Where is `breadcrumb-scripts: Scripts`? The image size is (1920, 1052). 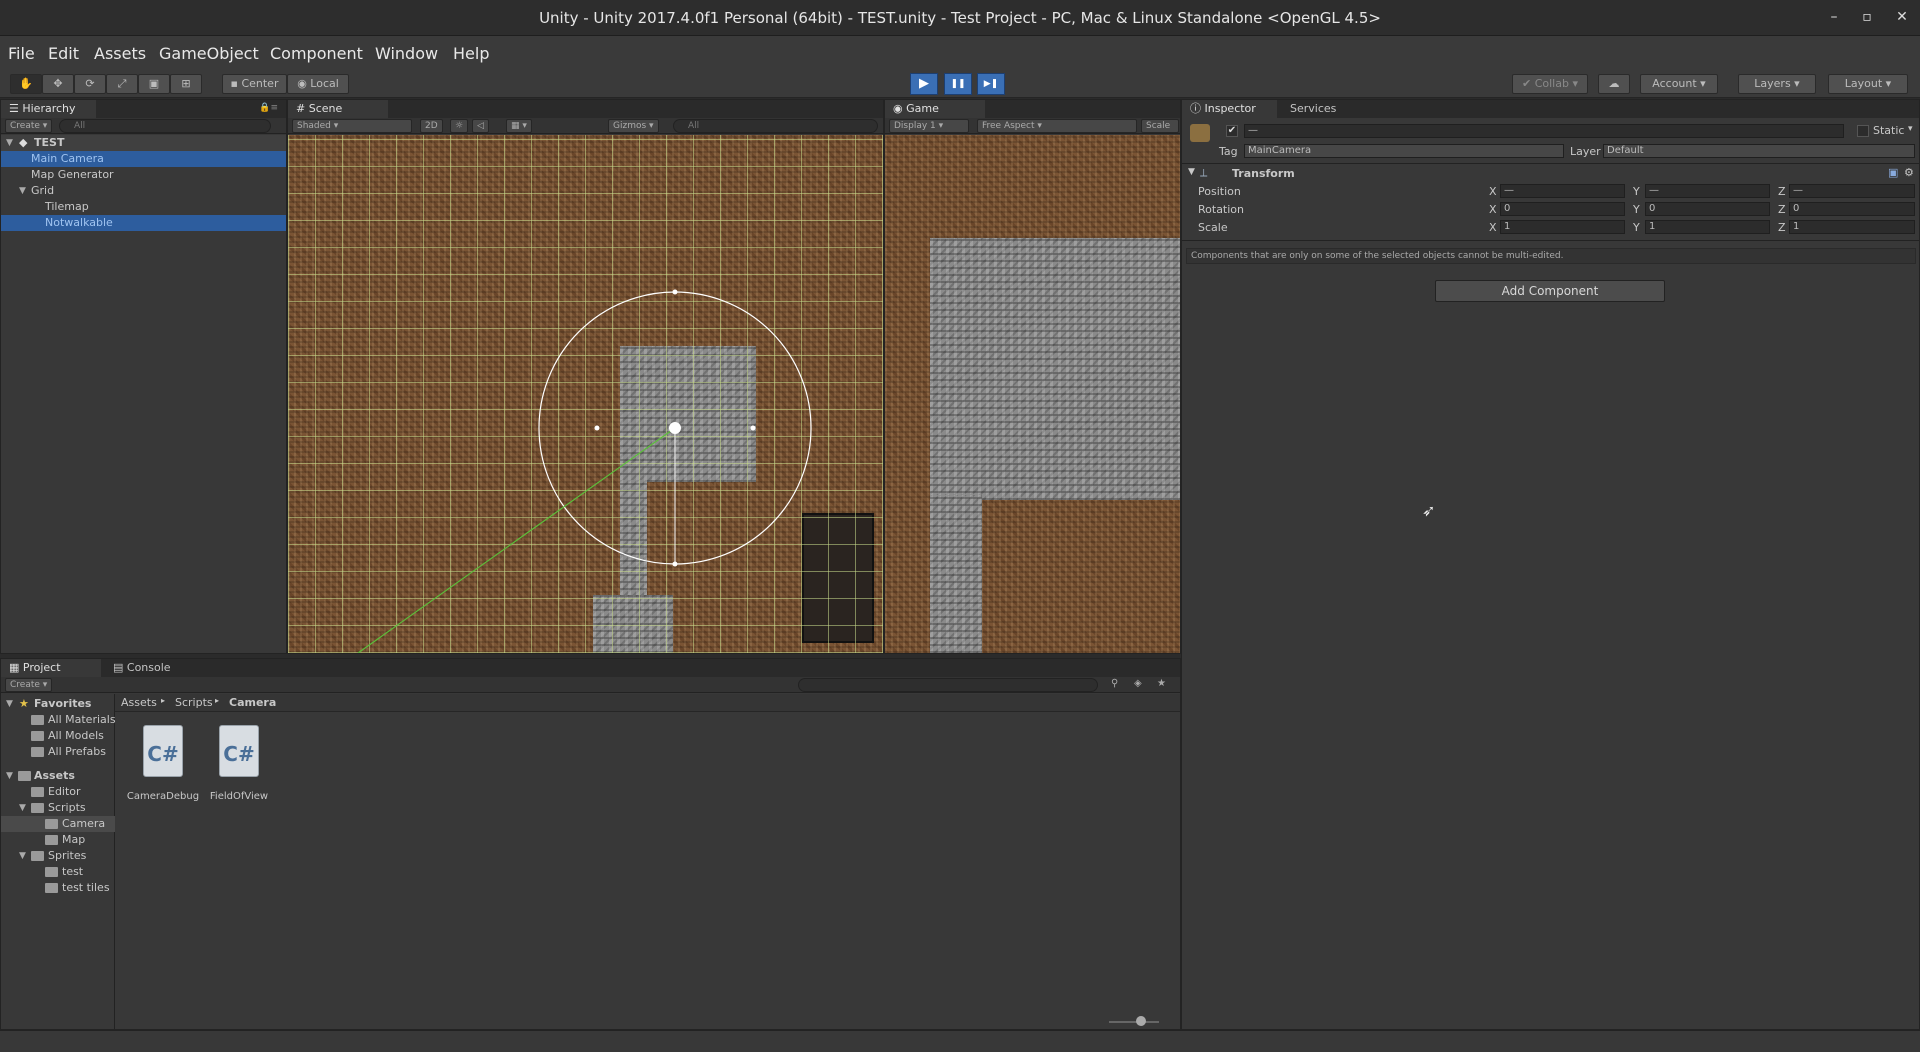 breadcrumb-scripts: Scripts is located at coordinates (194, 702).